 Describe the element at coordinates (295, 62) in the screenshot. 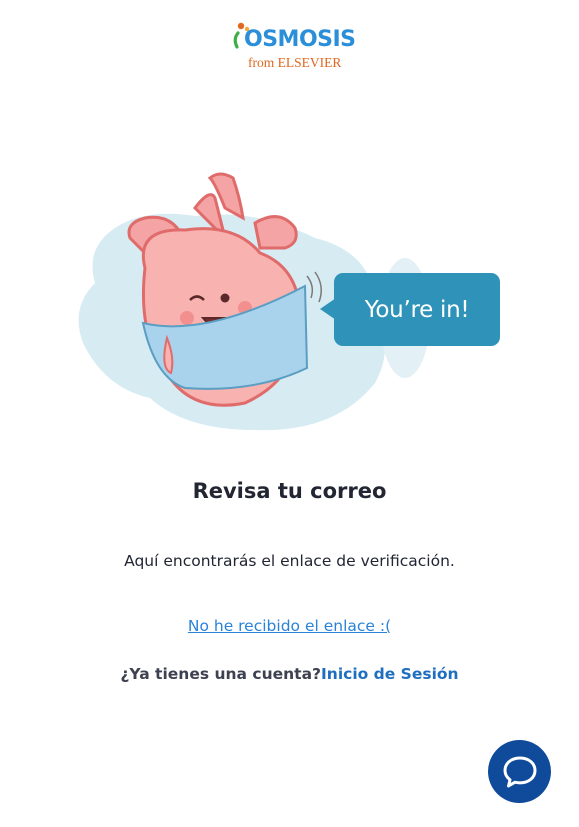

I see `logo-subtitle: from ELSEVIER` at that location.